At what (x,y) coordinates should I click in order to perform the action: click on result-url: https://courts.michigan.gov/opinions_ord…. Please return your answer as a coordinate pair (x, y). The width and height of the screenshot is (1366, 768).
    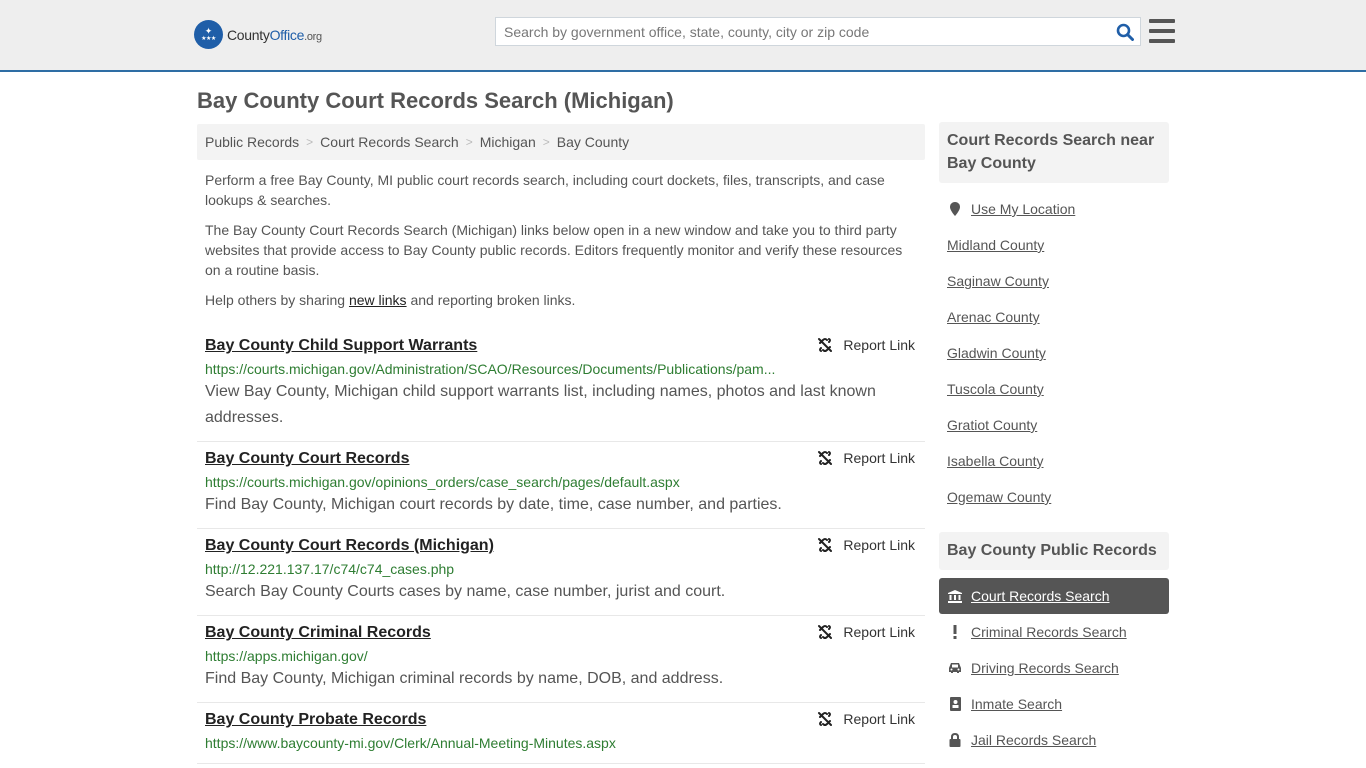
    Looking at the image, I should click on (442, 482).